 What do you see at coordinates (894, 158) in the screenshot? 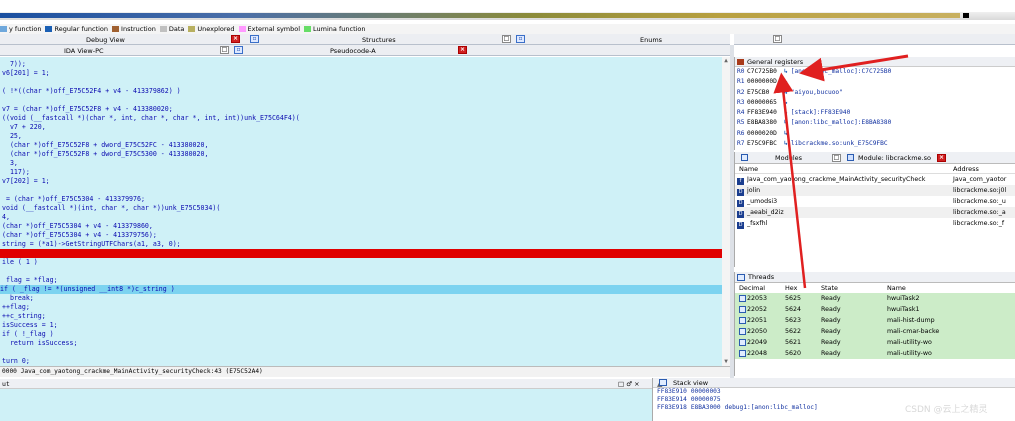
I see `tab-module-libcrackme: Module: libcrackme.so` at bounding box center [894, 158].